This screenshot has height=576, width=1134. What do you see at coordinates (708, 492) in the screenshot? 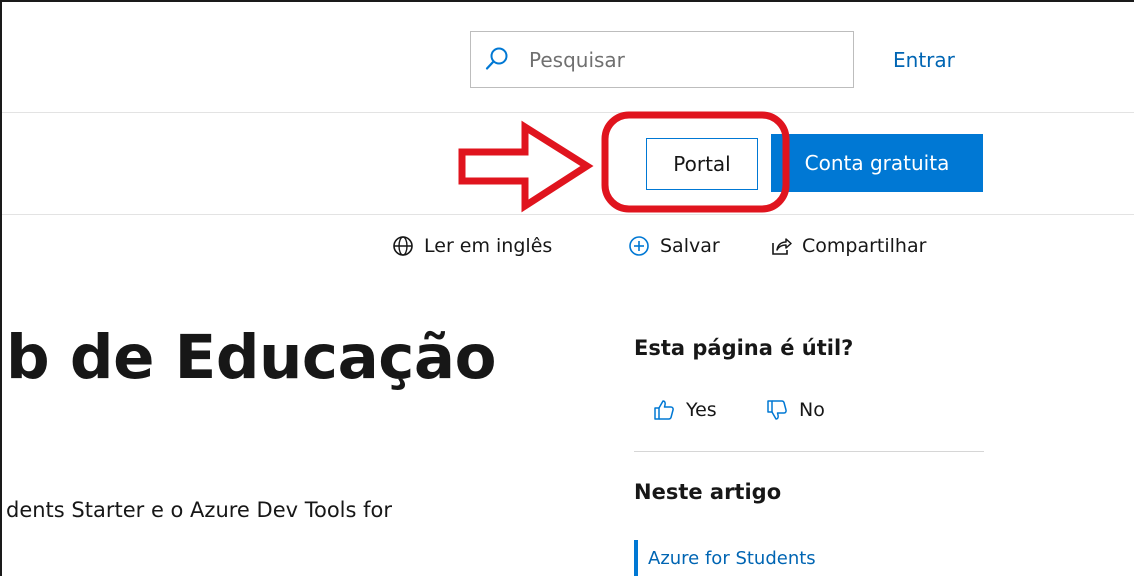
I see `toc-heading: Neste artigo` at bounding box center [708, 492].